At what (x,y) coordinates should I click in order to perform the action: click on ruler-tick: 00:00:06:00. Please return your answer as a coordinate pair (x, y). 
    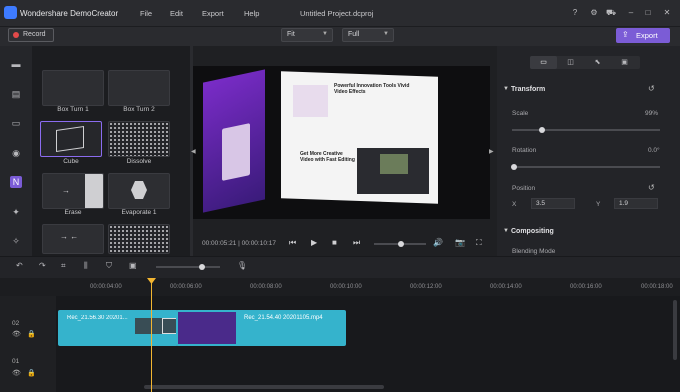
    Looking at the image, I should click on (186, 287).